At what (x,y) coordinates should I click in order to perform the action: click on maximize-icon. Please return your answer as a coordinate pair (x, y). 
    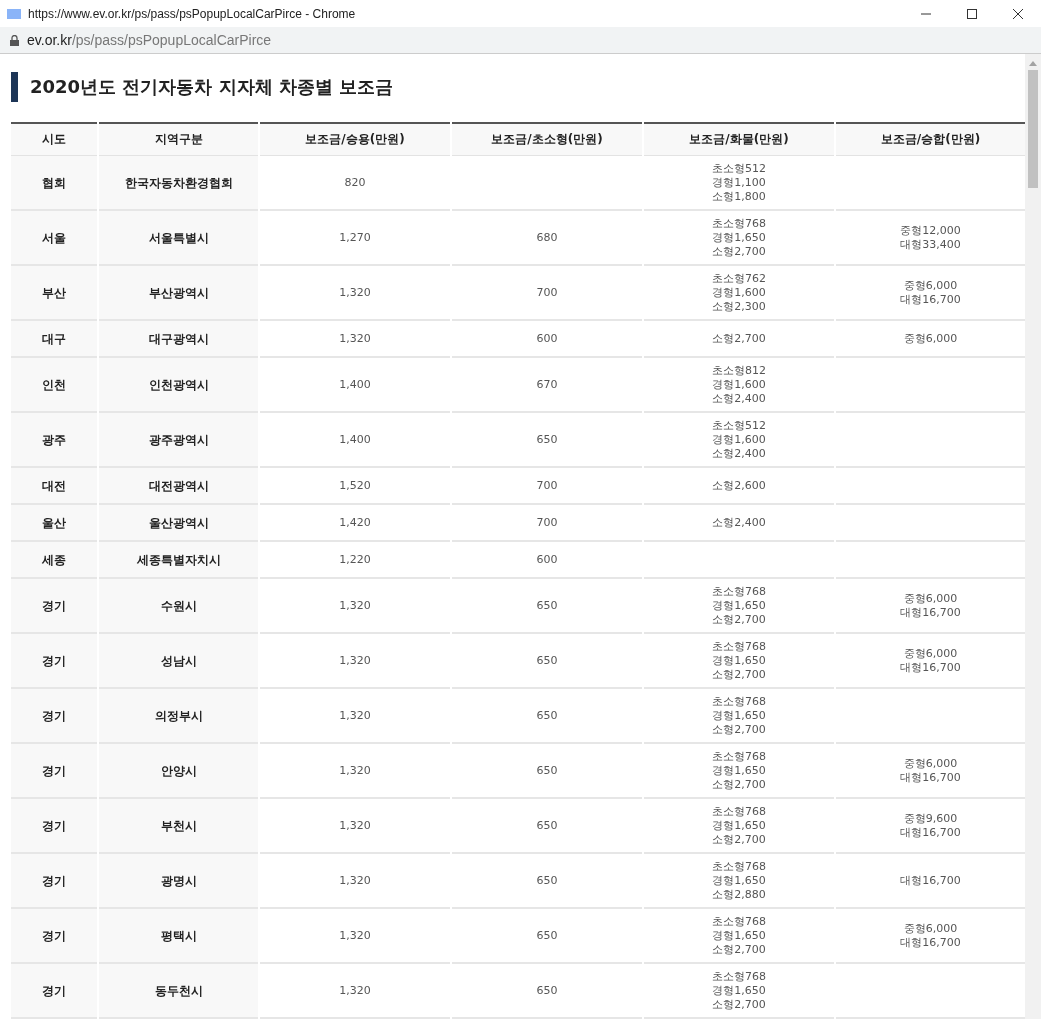
    Looking at the image, I should click on (972, 13).